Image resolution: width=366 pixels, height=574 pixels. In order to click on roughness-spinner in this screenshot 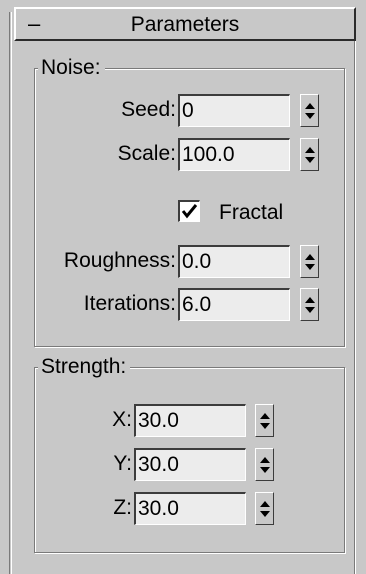, I will do `click(309, 261)`.